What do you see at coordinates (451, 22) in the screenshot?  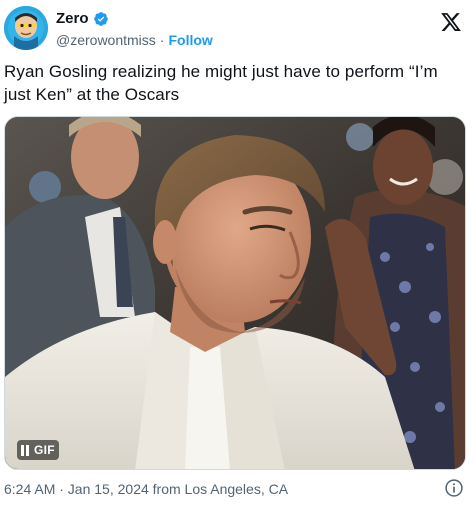 I see `x-logo-icon` at bounding box center [451, 22].